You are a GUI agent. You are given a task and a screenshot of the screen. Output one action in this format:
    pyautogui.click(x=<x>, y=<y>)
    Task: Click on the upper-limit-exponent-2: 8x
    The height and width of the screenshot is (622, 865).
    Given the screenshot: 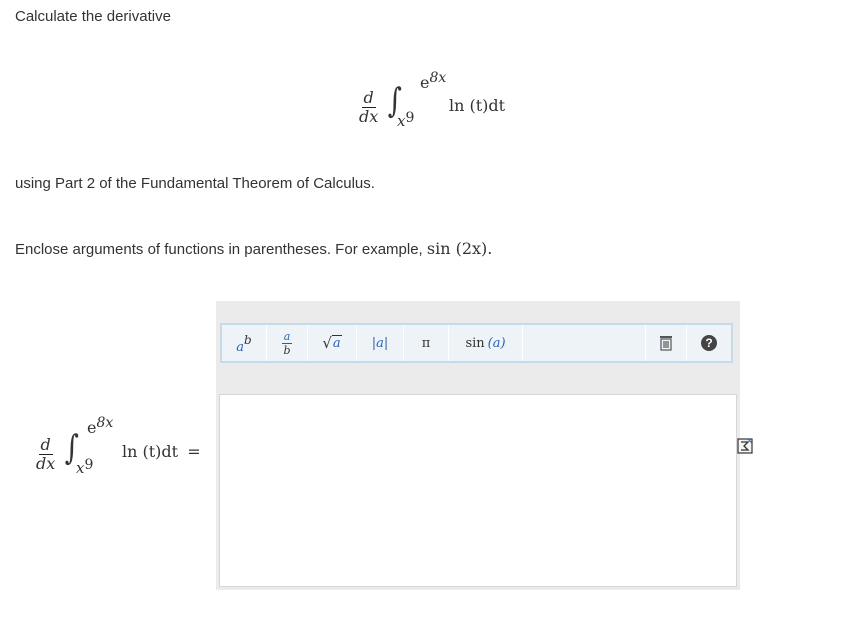 What is the action you would take?
    pyautogui.click(x=105, y=423)
    